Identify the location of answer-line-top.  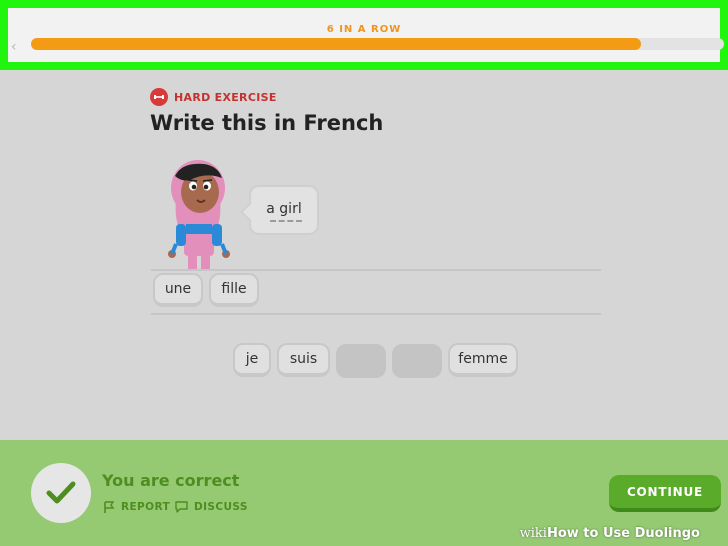
(376, 270).